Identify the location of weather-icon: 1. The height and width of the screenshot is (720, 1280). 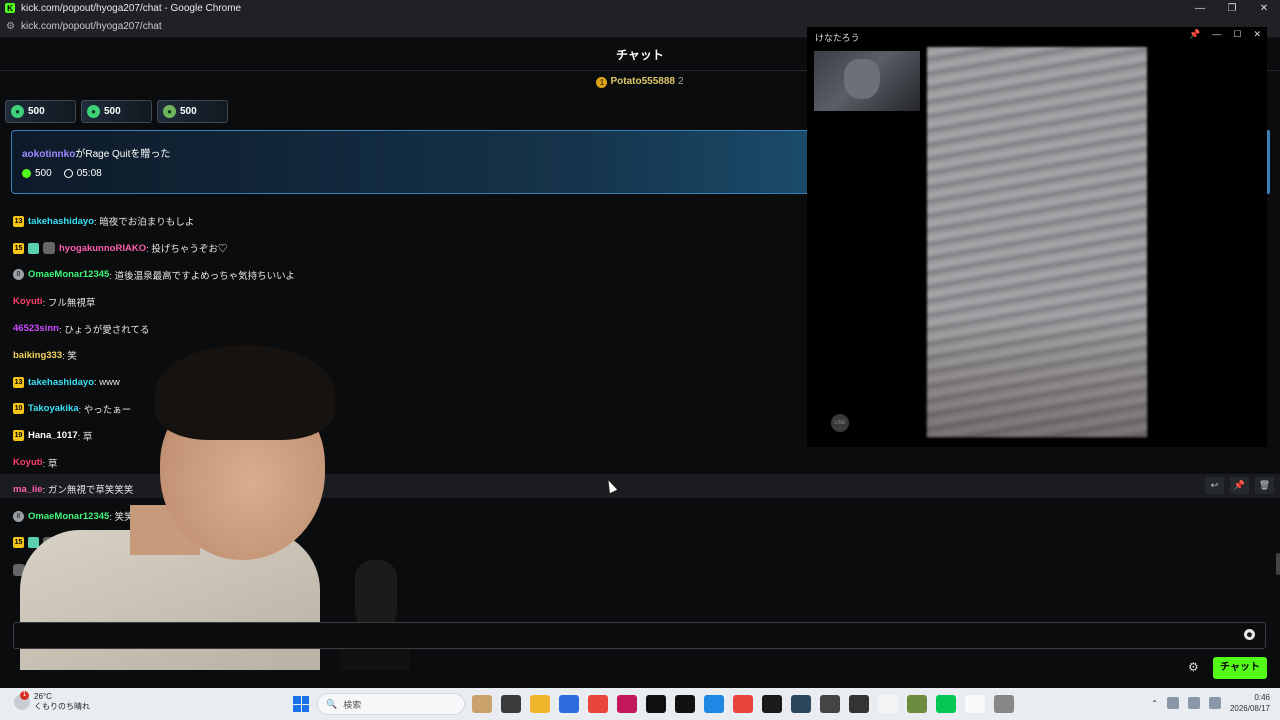
(22, 700).